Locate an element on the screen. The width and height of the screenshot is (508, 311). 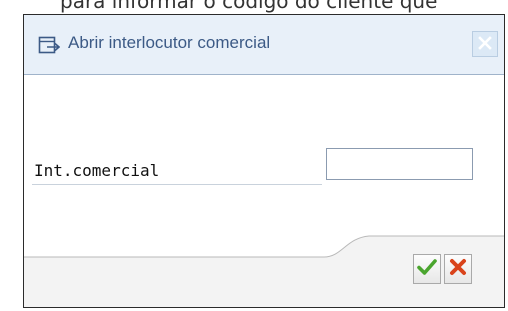
open-document-icon is located at coordinates (49, 45).